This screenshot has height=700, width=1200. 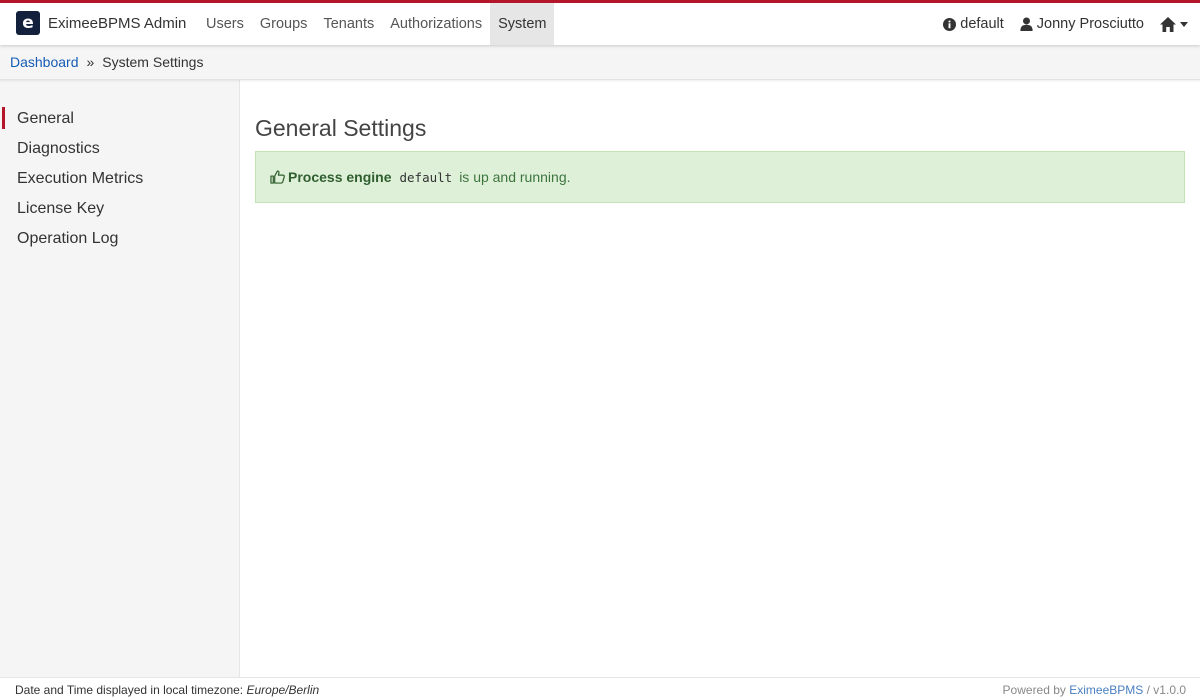 What do you see at coordinates (119, 209) in the screenshot?
I see `sidebar-item-license-key: License Key` at bounding box center [119, 209].